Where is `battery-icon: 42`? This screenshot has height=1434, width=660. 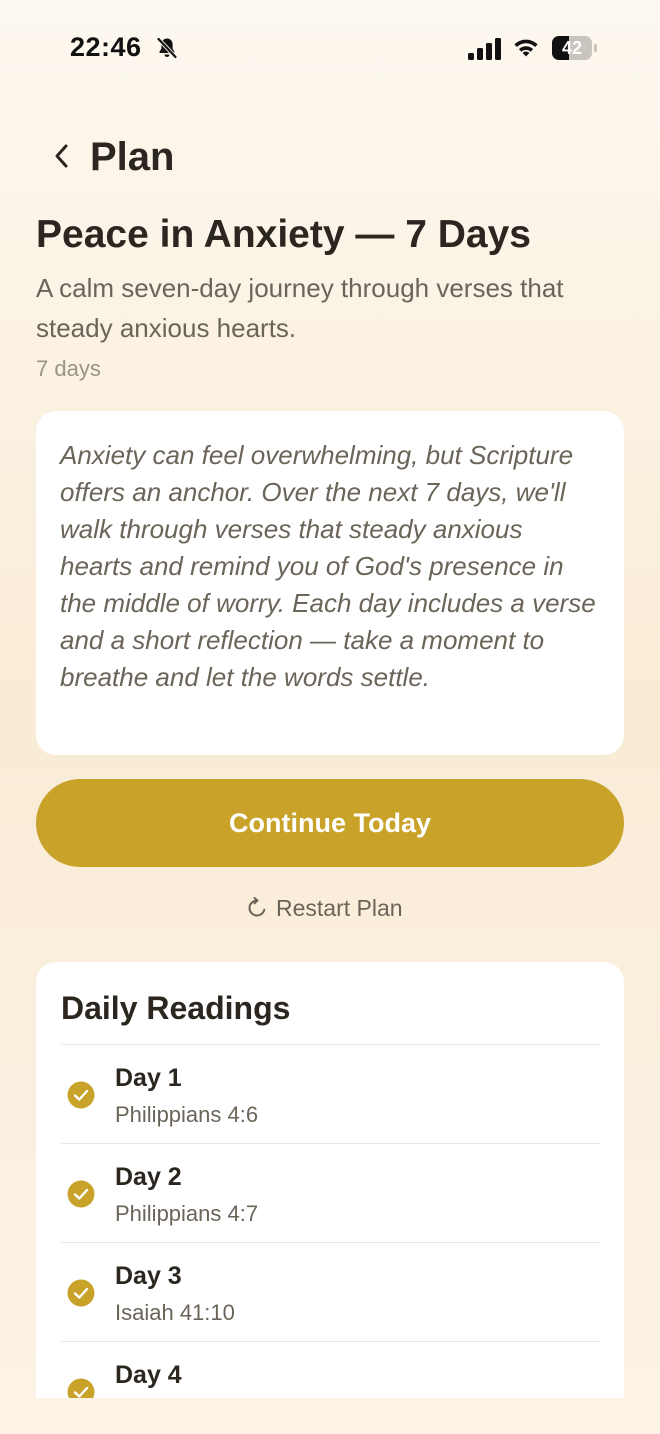 battery-icon: 42 is located at coordinates (575, 48).